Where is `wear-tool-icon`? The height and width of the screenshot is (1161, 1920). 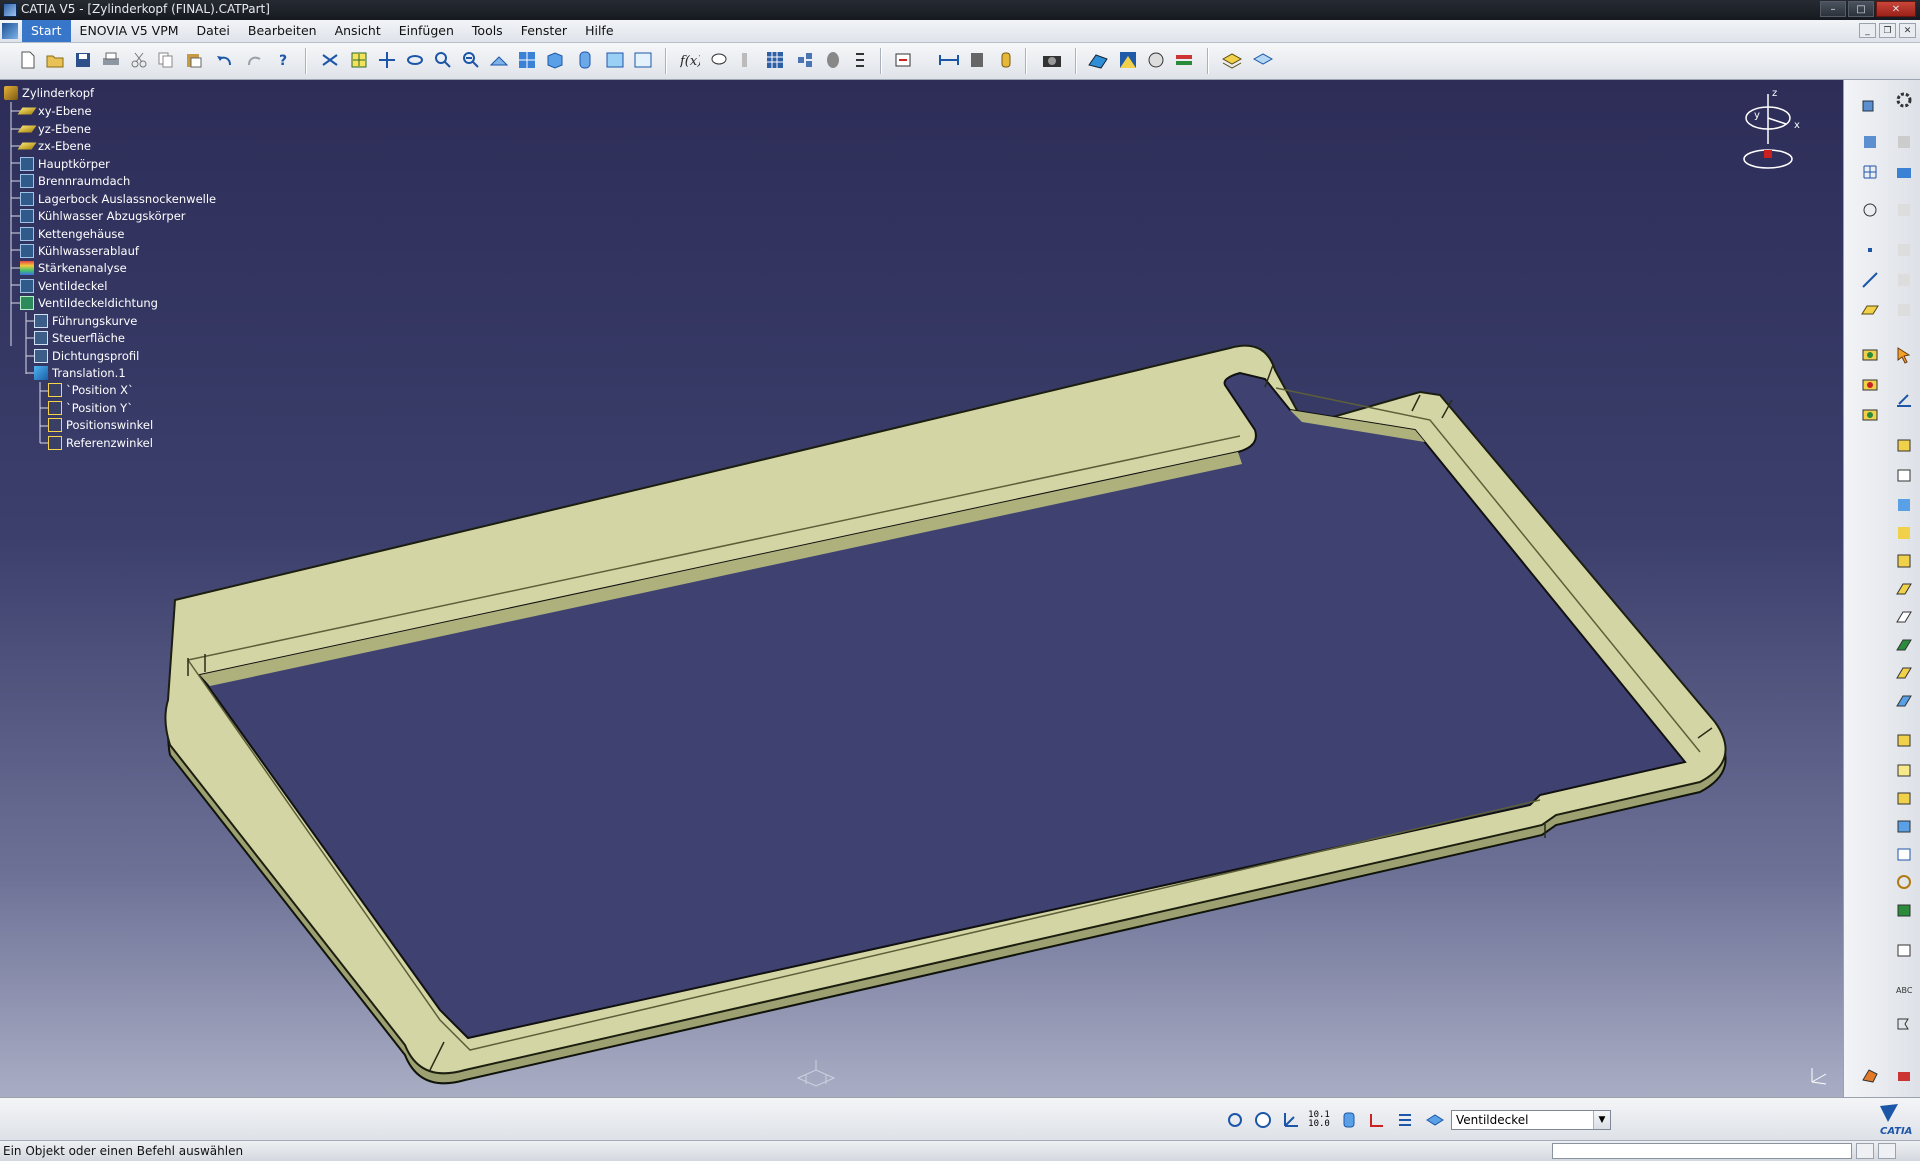
wear-tool-icon is located at coordinates (1904, 1075).